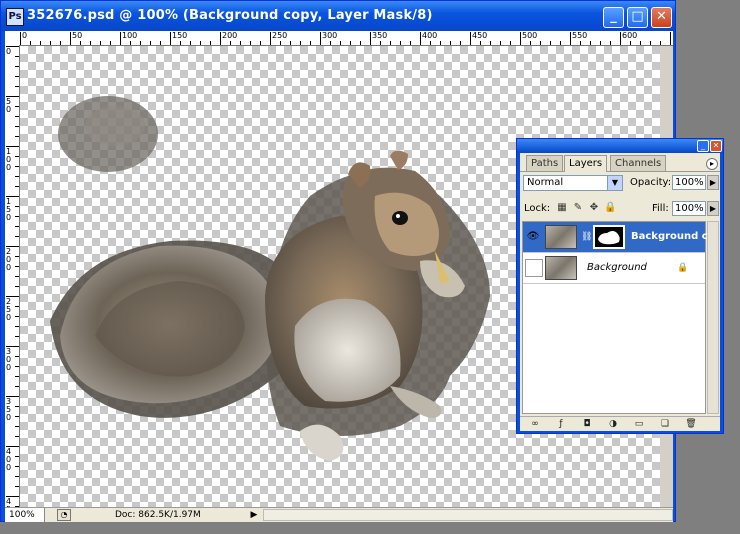 The height and width of the screenshot is (534, 740). What do you see at coordinates (610, 208) in the screenshot?
I see `lock-all-icon: 🔒` at bounding box center [610, 208].